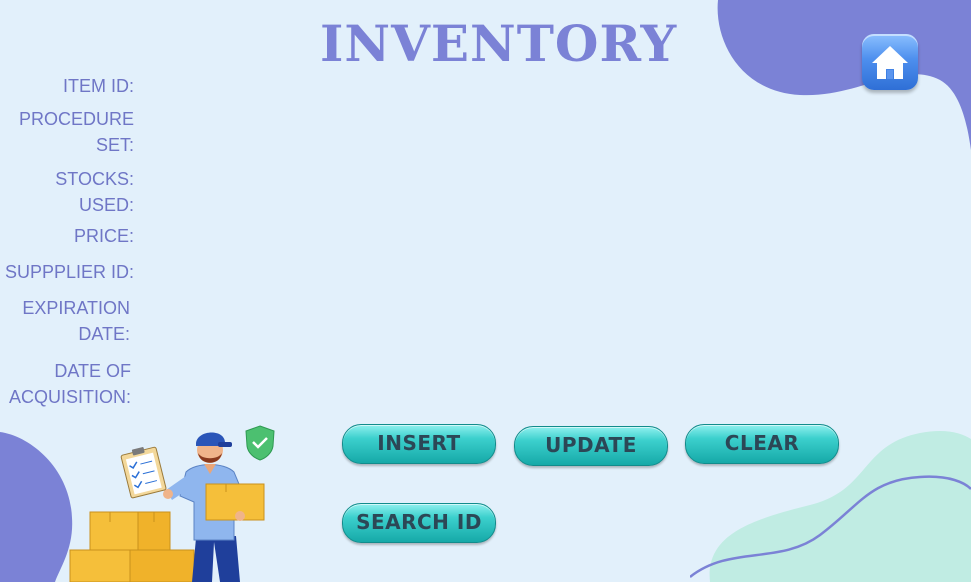 The width and height of the screenshot is (971, 582). I want to click on label-expiration-date: EXPIRATION DATE:, so click(76, 321).